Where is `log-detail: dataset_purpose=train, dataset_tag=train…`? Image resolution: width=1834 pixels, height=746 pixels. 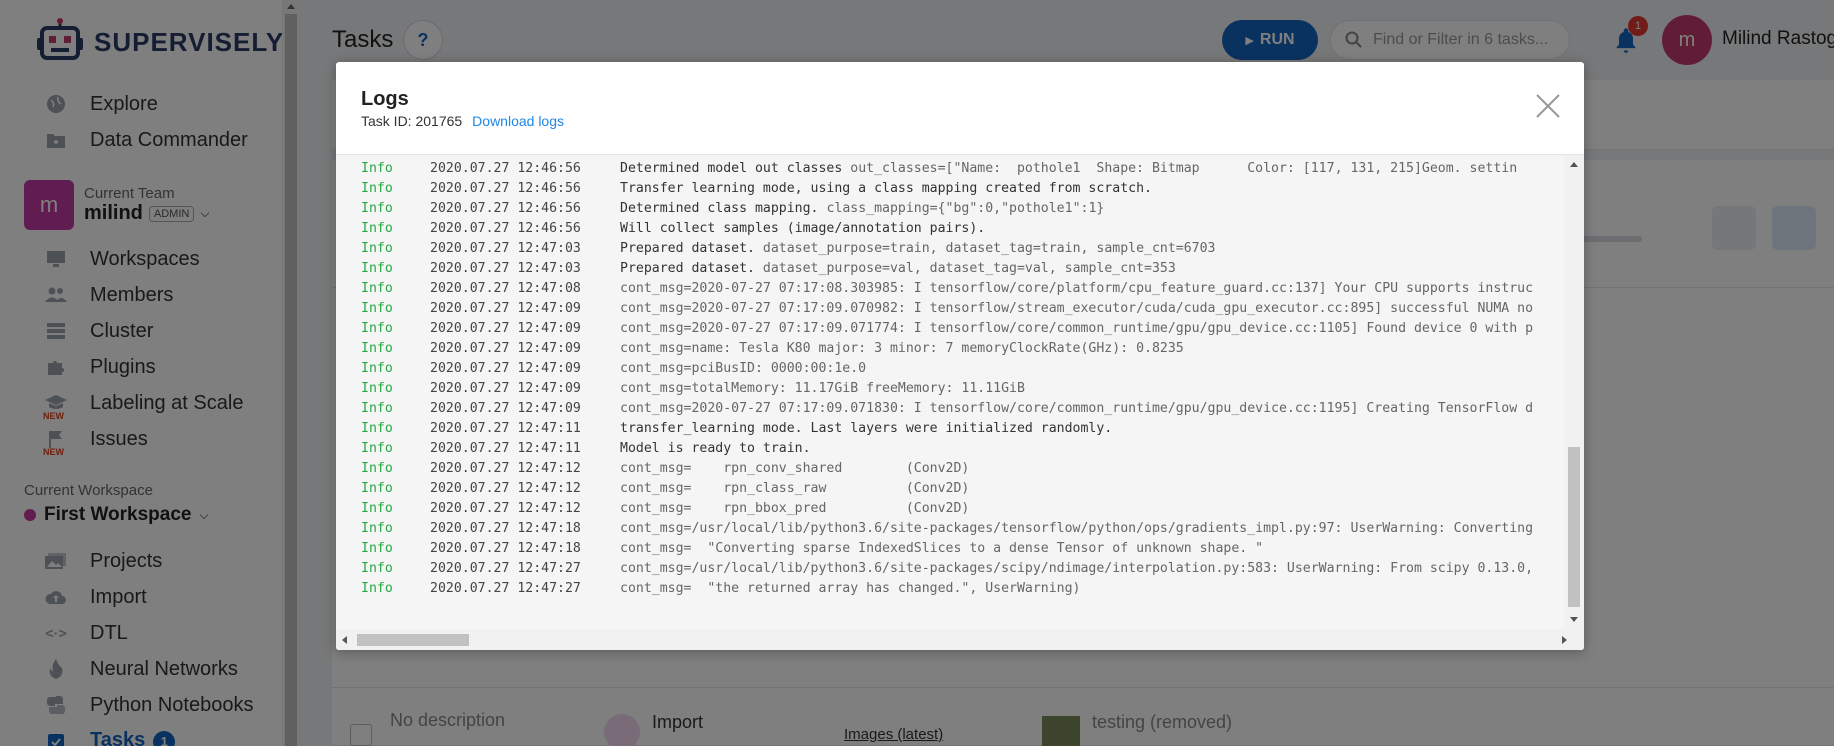
log-detail: dataset_purpose=train, dataset_tag=train… is located at coordinates (985, 248).